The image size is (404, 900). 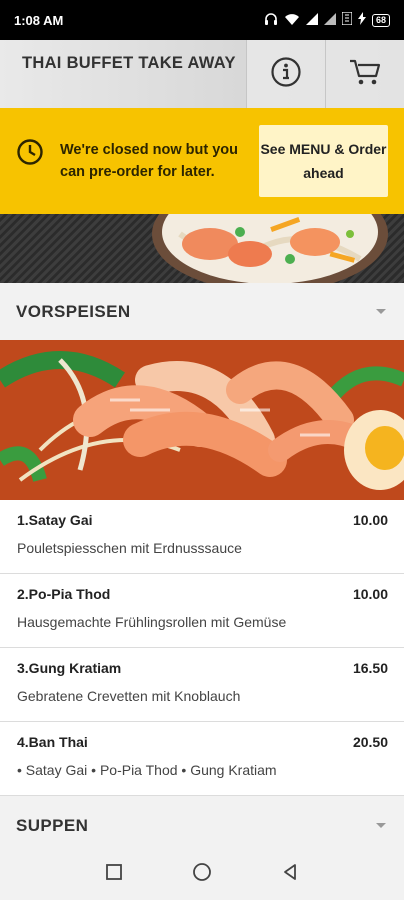 What do you see at coordinates (147, 770) in the screenshot?
I see `menu-item-description: • Satay Gai • Po-Pia Thod • Gung Kratiam` at bounding box center [147, 770].